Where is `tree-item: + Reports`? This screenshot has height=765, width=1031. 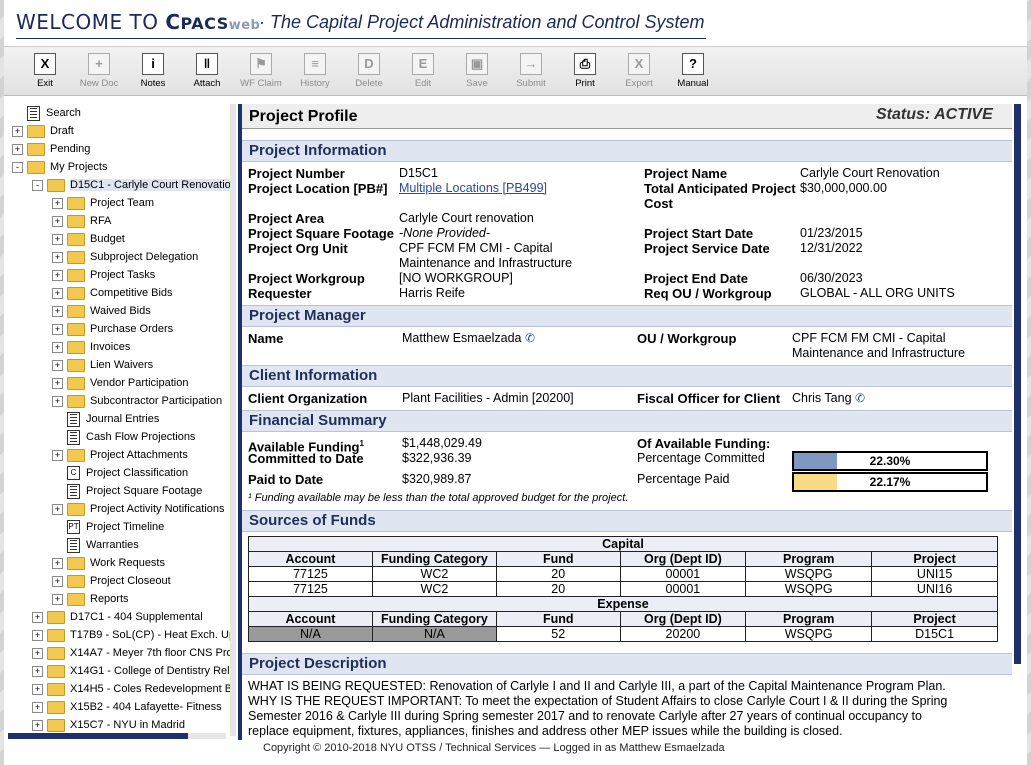 tree-item: + Reports is located at coordinates (90, 599).